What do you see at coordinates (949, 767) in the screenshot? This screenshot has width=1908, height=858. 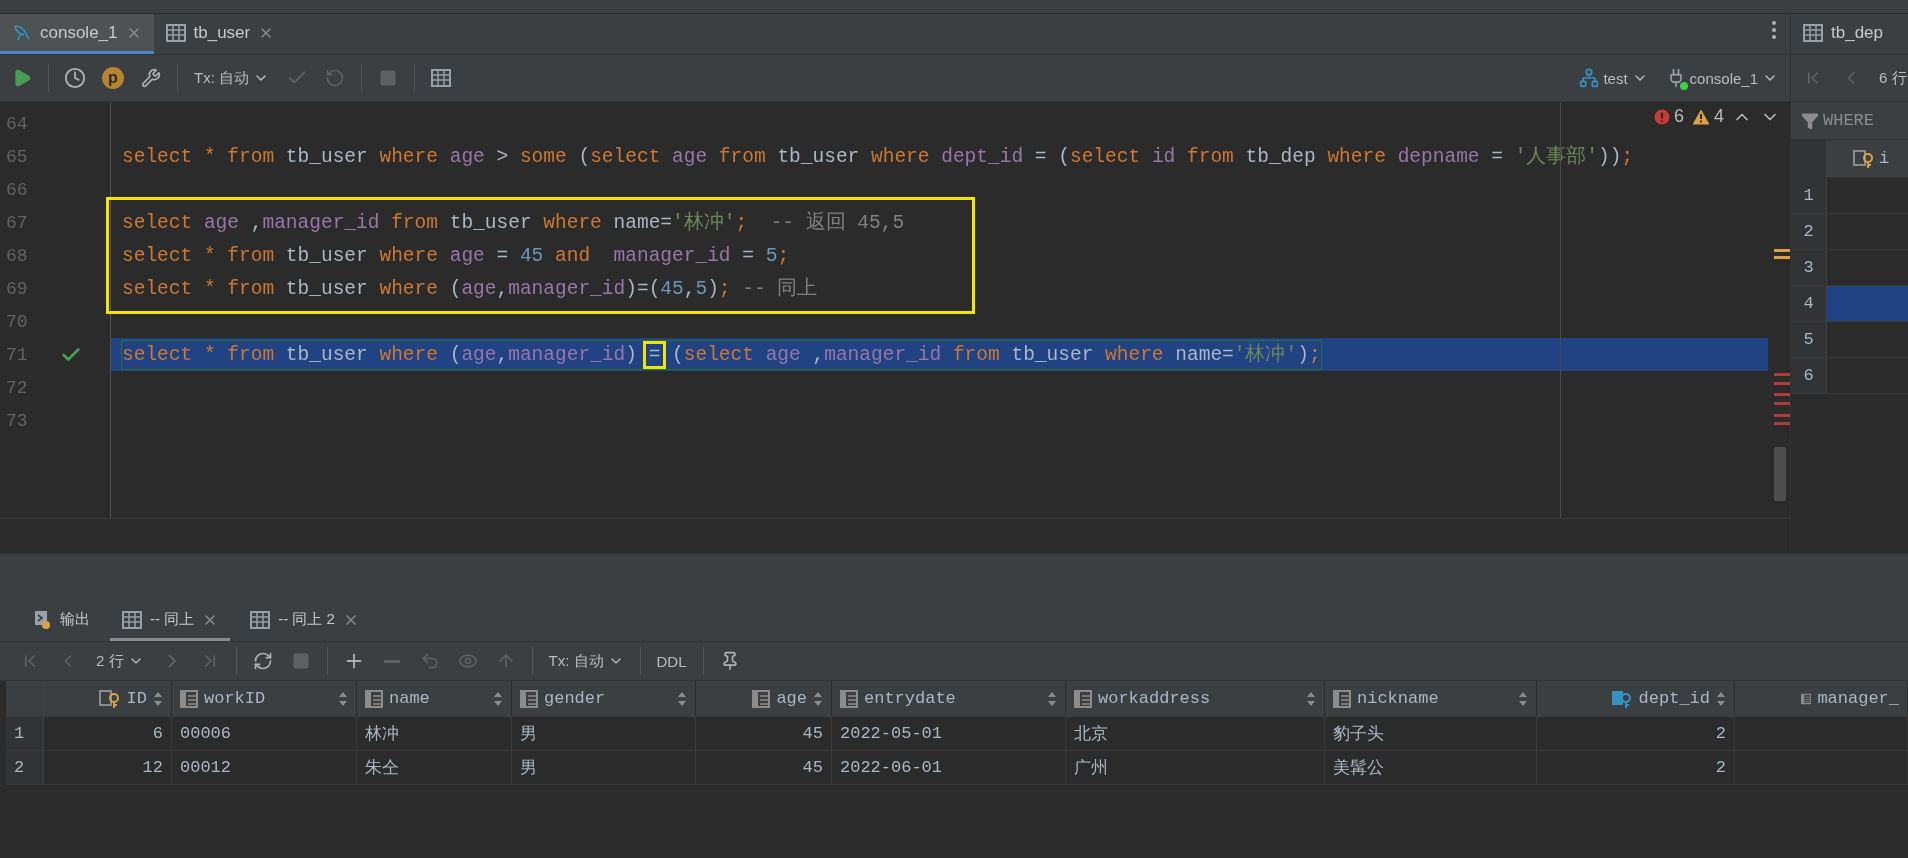 I see `table-cell: 2022-06-01` at bounding box center [949, 767].